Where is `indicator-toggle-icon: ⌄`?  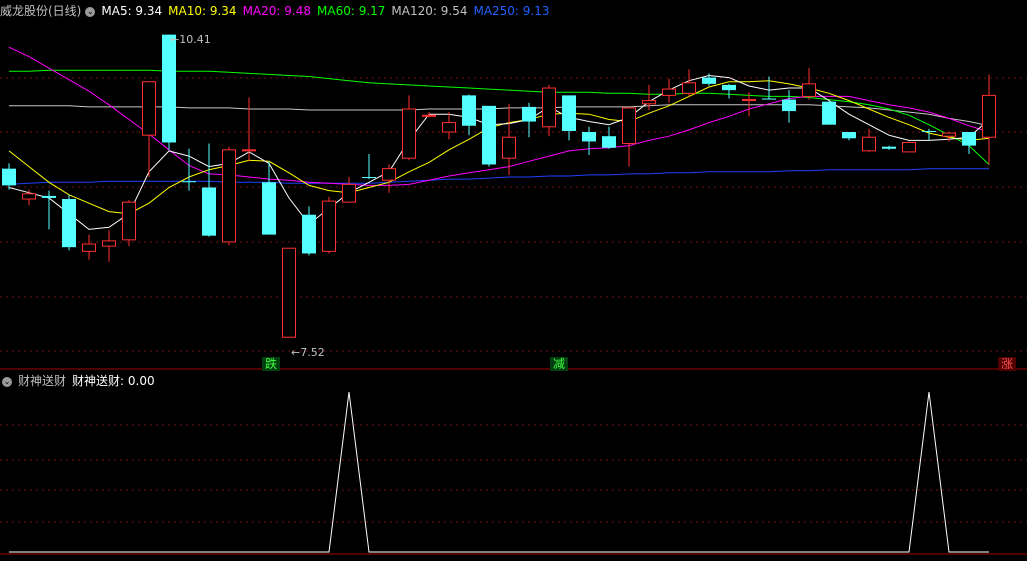
indicator-toggle-icon: ⌄ is located at coordinates (7, 381).